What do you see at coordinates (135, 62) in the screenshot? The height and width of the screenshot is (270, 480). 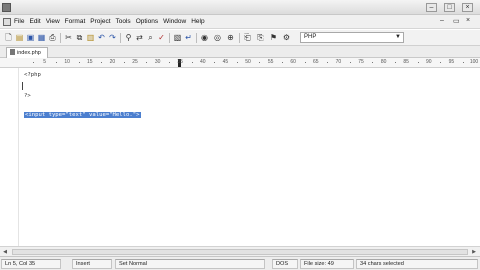 I see `ruler-mark: 25` at bounding box center [135, 62].